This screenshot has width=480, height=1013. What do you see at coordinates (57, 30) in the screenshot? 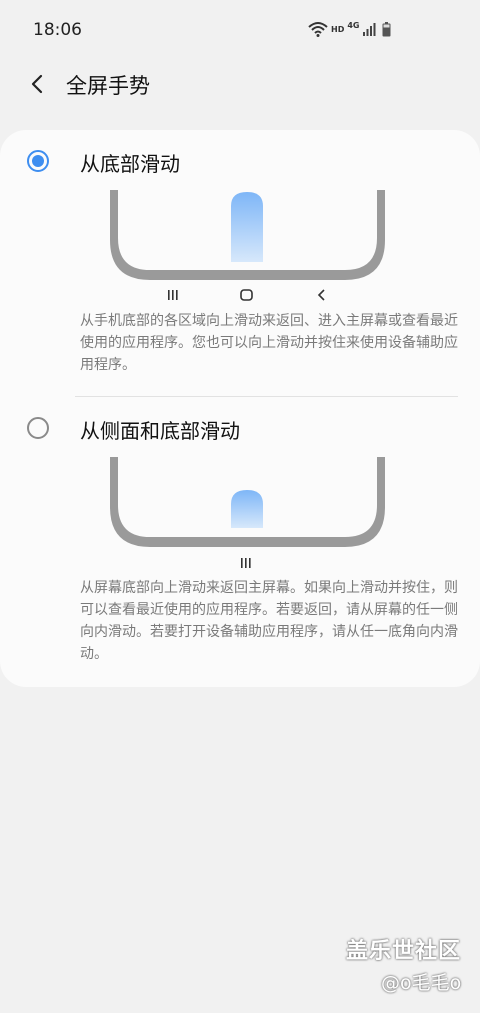
I see `status-time: 18:06` at bounding box center [57, 30].